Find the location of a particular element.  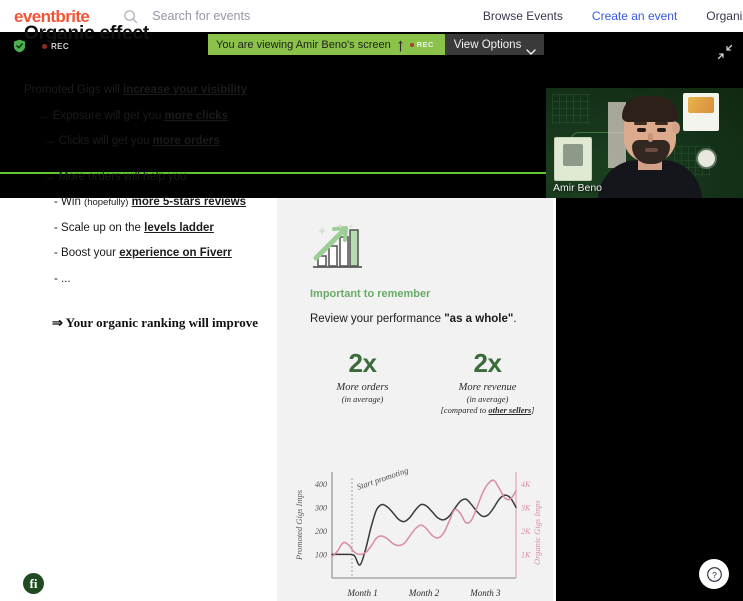

bullet-text: Promoted Gigs will is located at coordinates (74, 90).